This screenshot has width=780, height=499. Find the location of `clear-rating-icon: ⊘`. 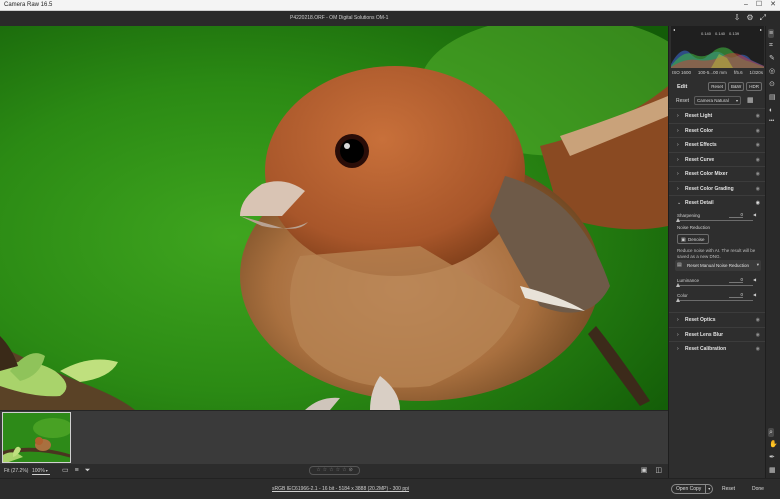

clear-rating-icon: ⊘ is located at coordinates (351, 470).